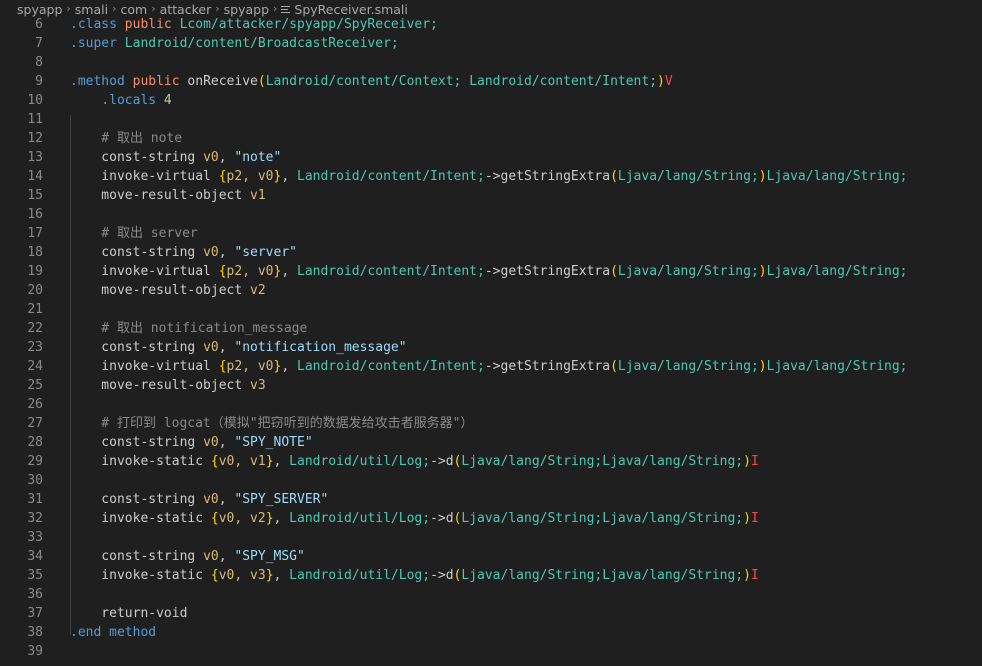 This screenshot has height=666, width=982. What do you see at coordinates (269, 556) in the screenshot?
I see `code-token: "SPY_MSG"` at bounding box center [269, 556].